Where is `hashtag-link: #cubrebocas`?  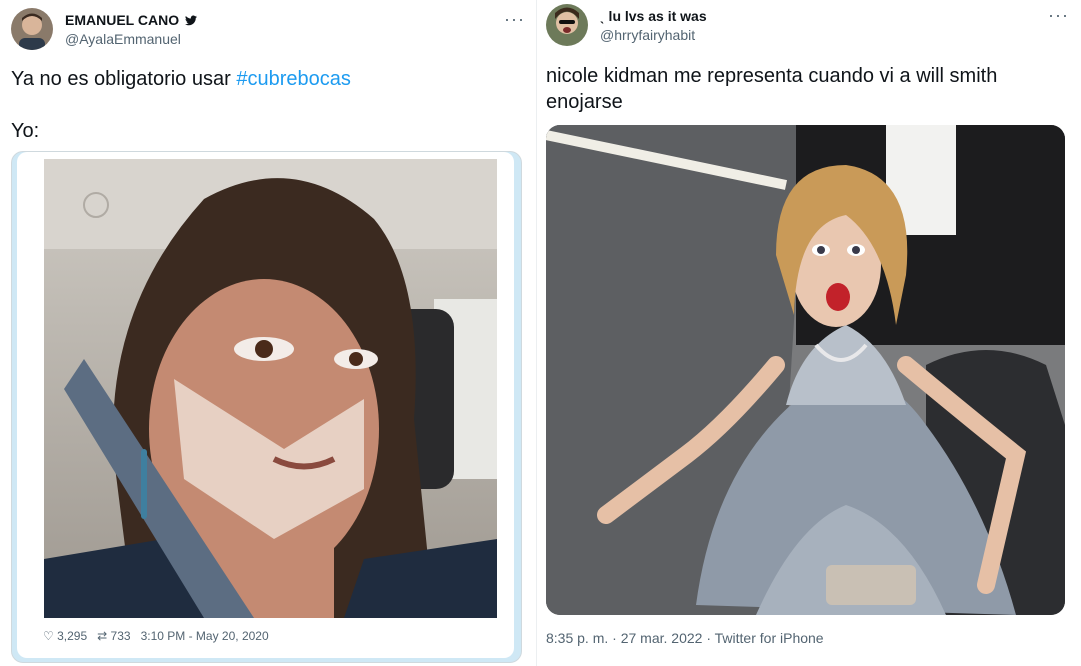 hashtag-link: #cubrebocas is located at coordinates (293, 79).